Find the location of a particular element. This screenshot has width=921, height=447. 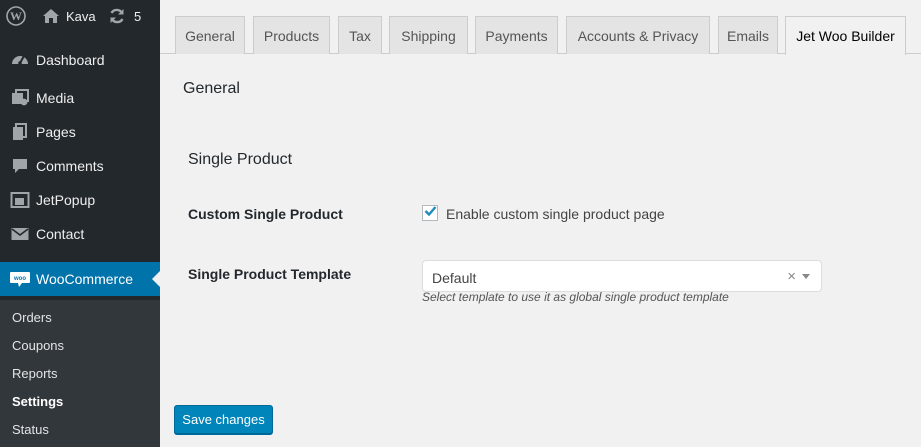

site-name: Kava is located at coordinates (81, 16).